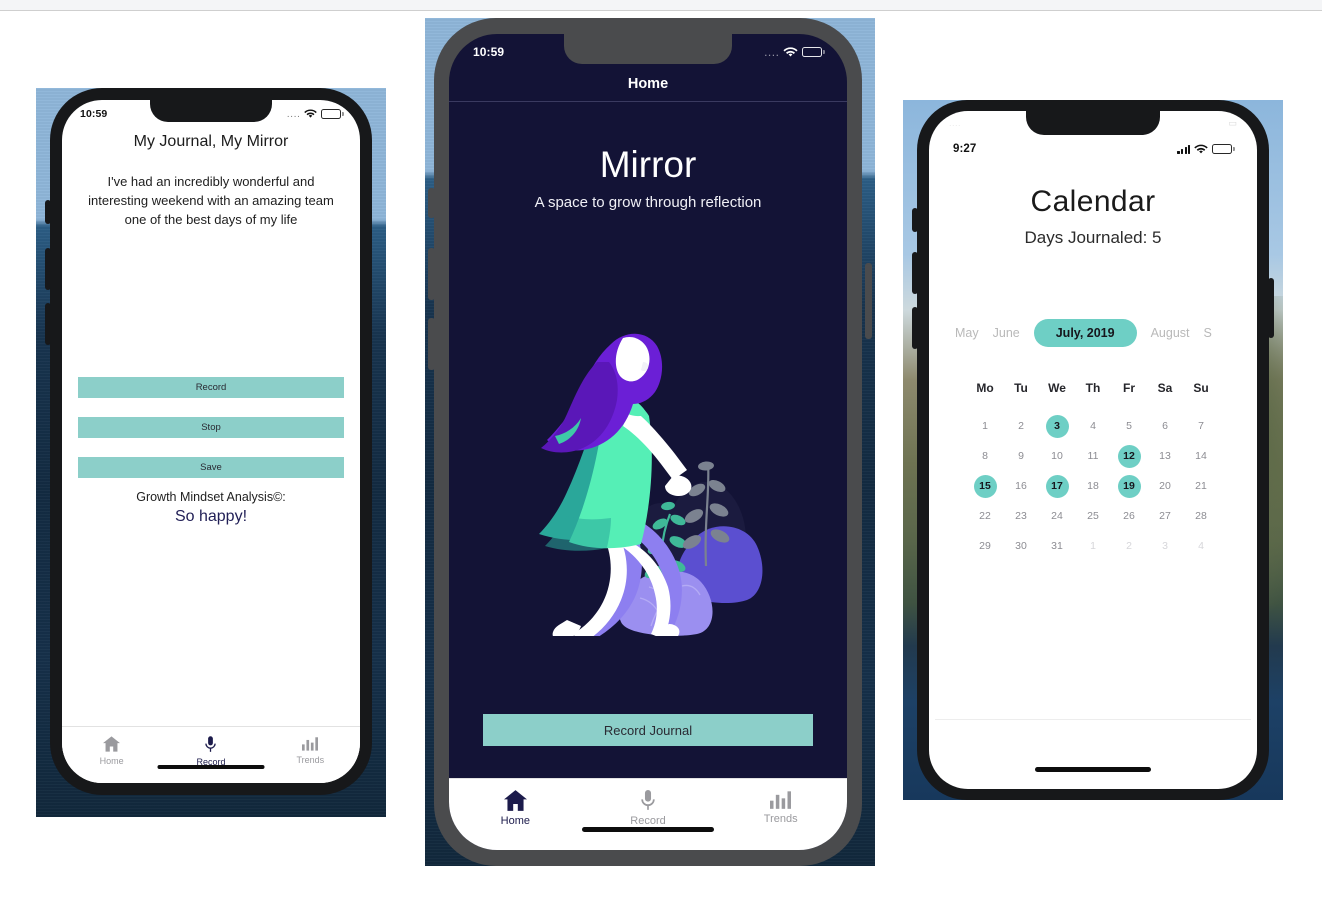  Describe the element at coordinates (1006, 333) in the screenshot. I see `month-option-june: June` at that location.